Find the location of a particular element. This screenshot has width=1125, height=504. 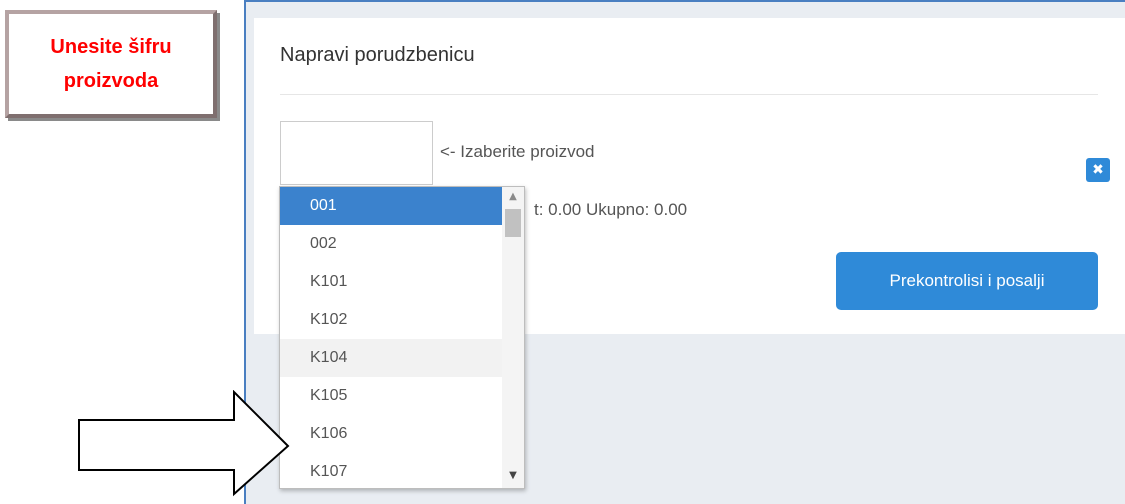

check-and-send-button: Prekontrolisi i posalji is located at coordinates (967, 281).